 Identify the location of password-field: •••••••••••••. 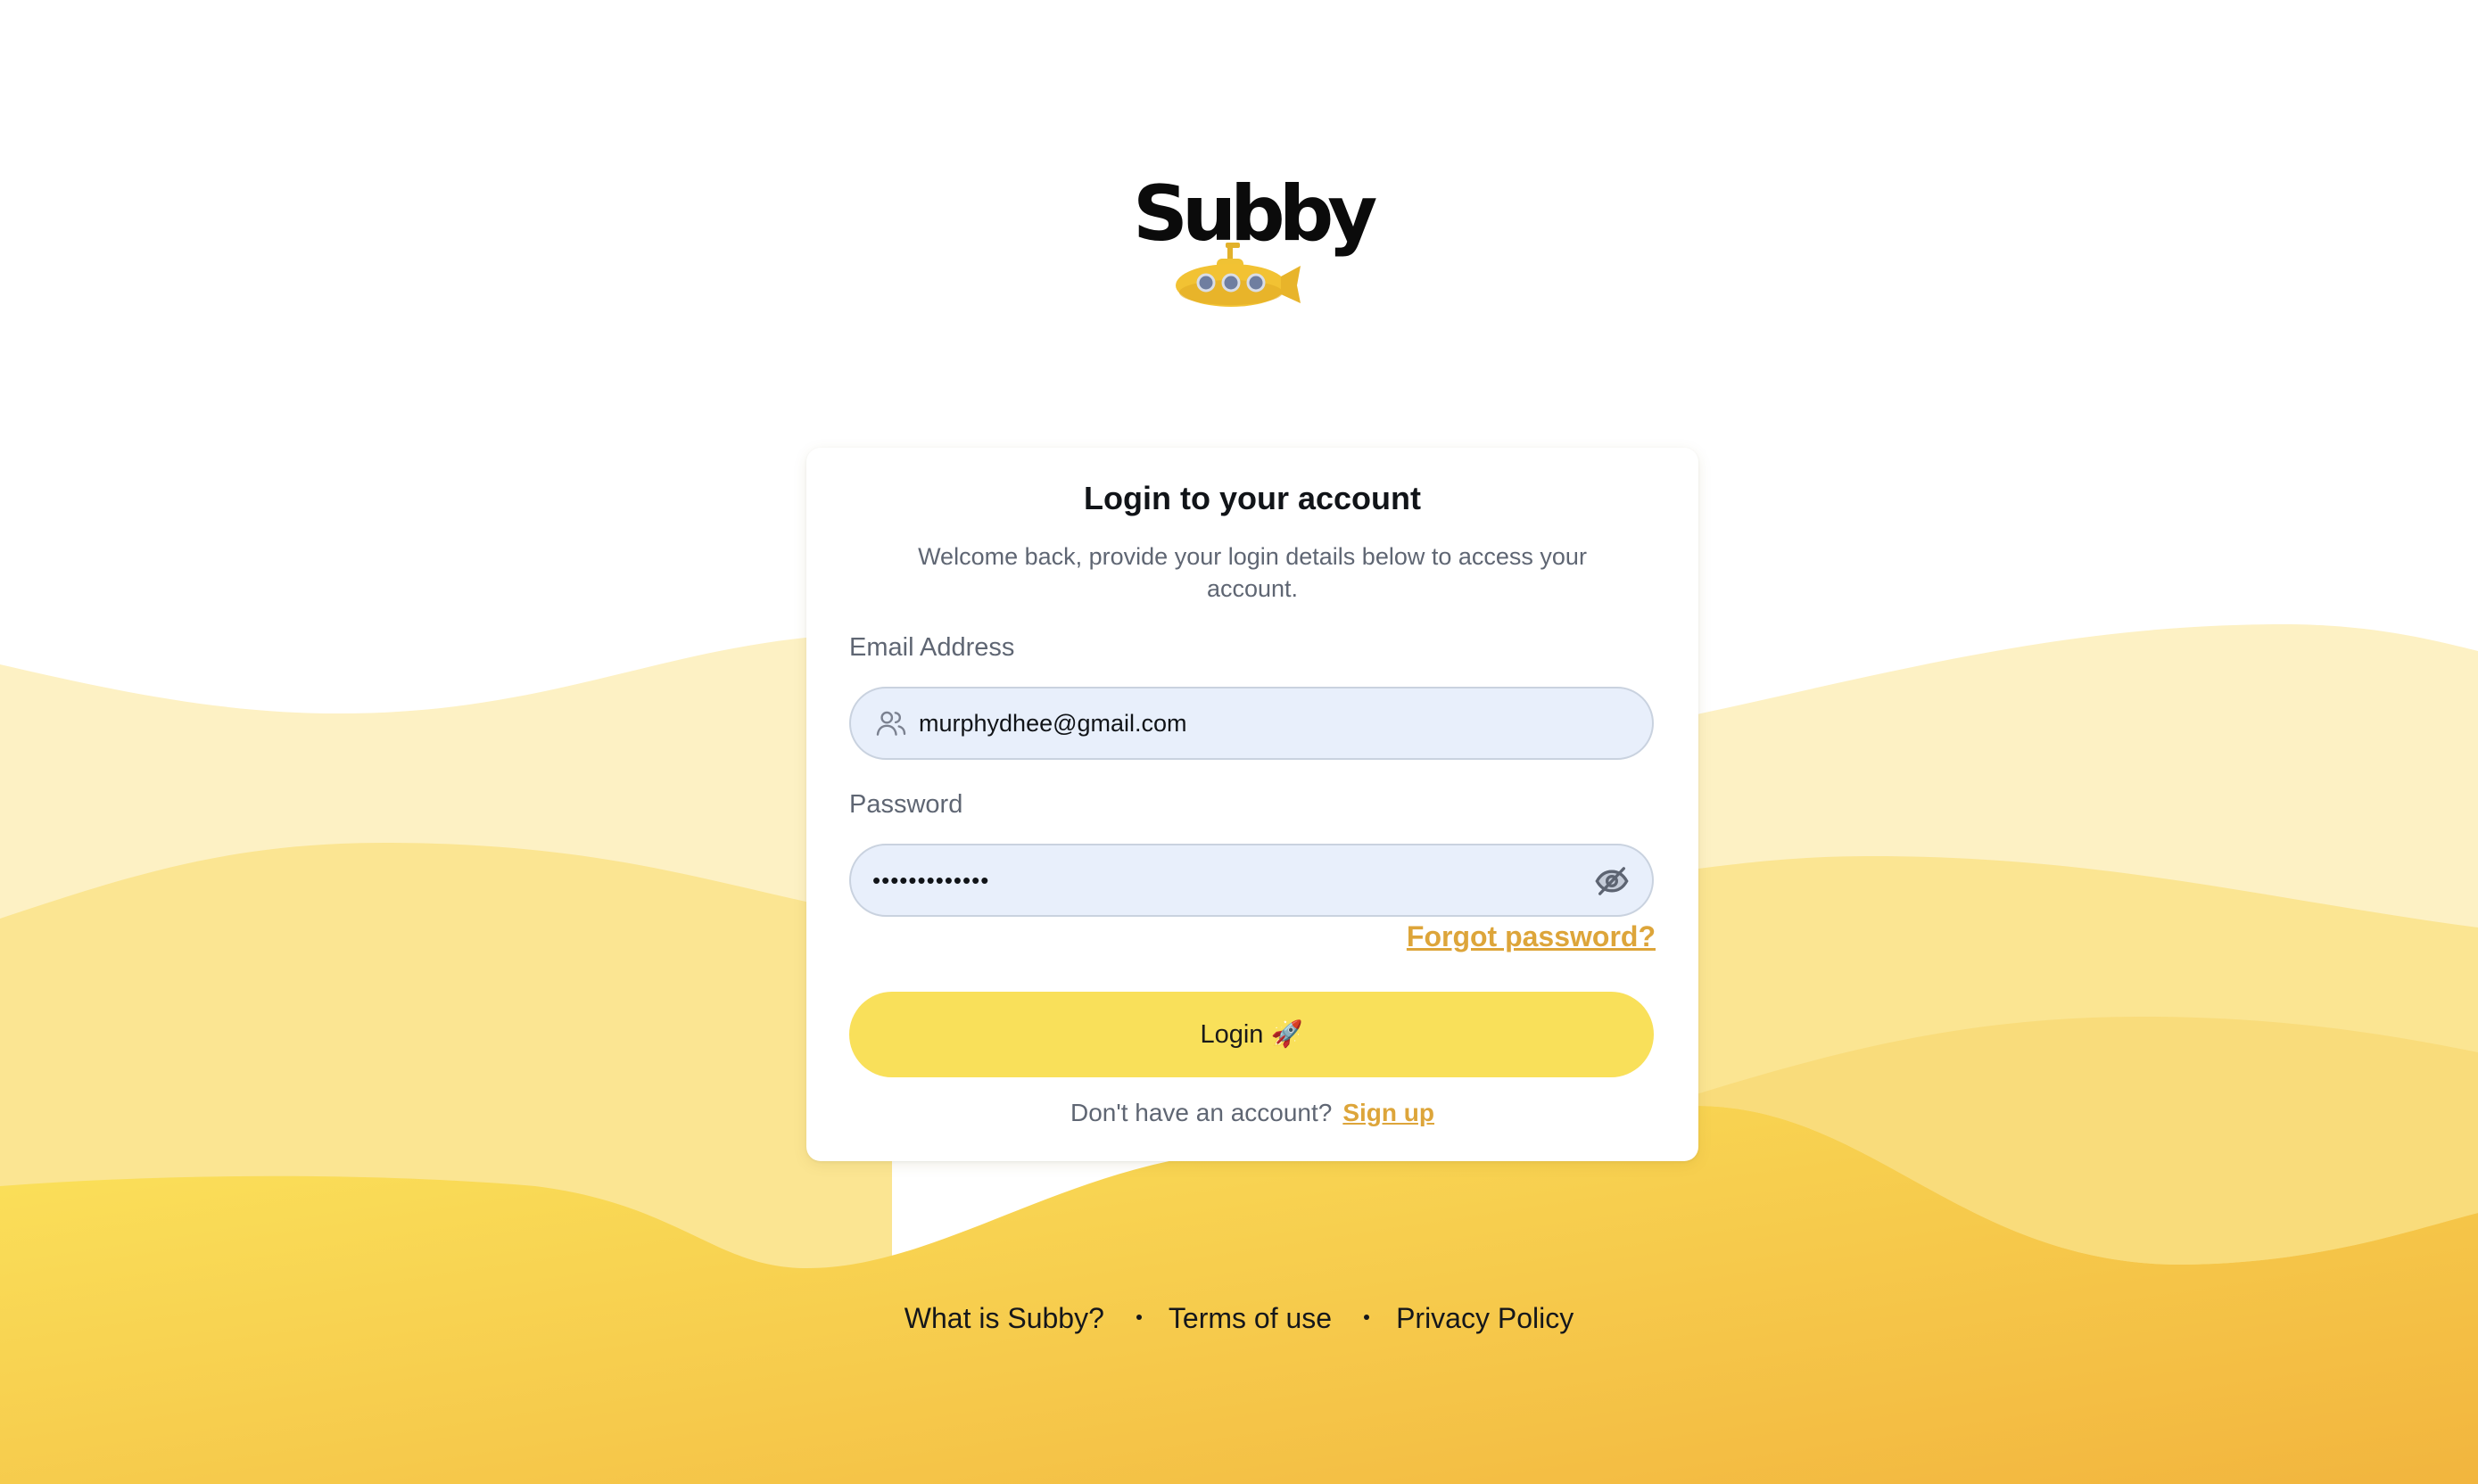
(1251, 881).